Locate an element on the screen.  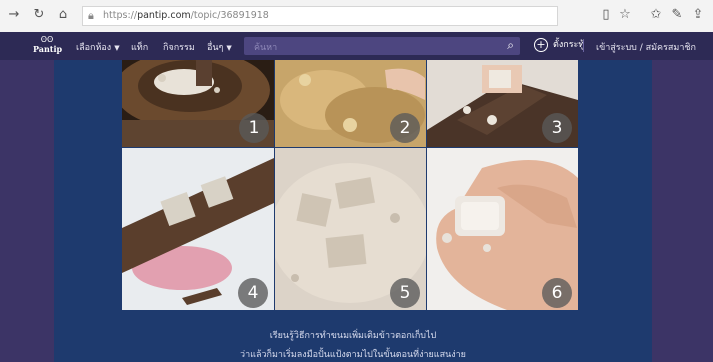
step-number-badge: 3 is located at coordinates (557, 128).